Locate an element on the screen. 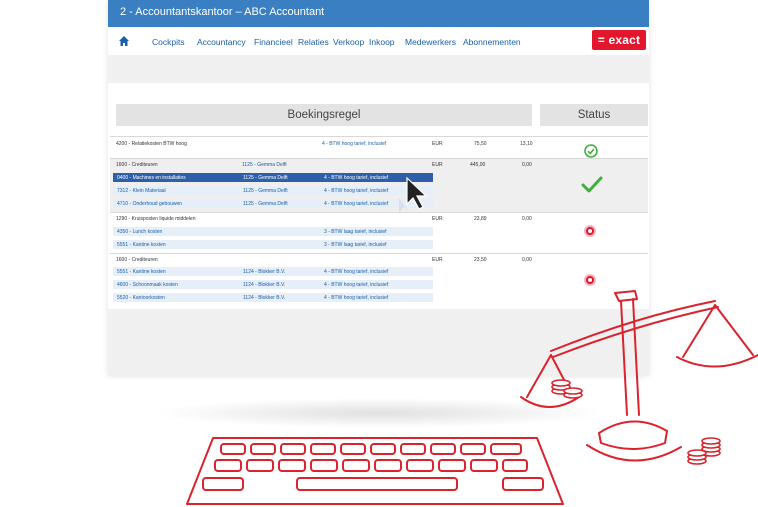  line-account: 0400 - Machines en installaties is located at coordinates (151, 177).